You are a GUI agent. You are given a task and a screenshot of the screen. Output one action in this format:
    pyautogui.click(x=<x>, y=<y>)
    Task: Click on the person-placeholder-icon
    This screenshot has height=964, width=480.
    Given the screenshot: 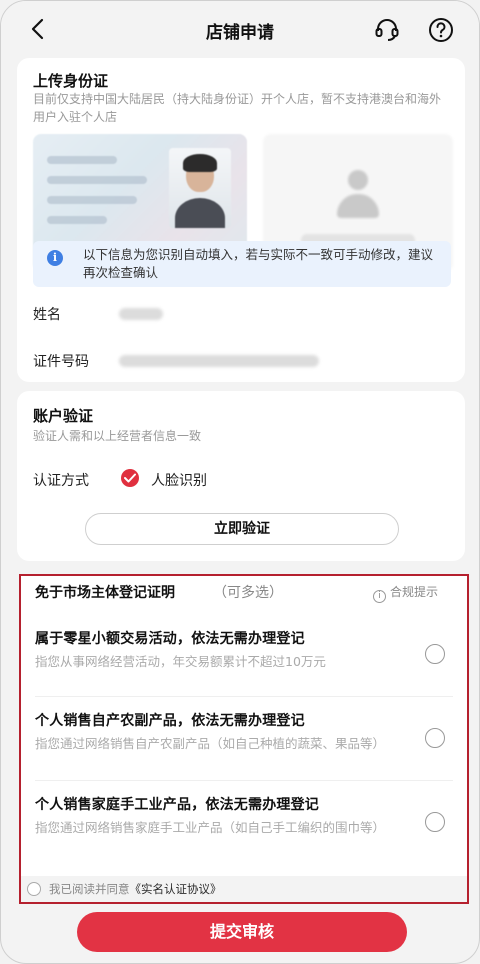 What is the action you would take?
    pyautogui.click(x=358, y=194)
    